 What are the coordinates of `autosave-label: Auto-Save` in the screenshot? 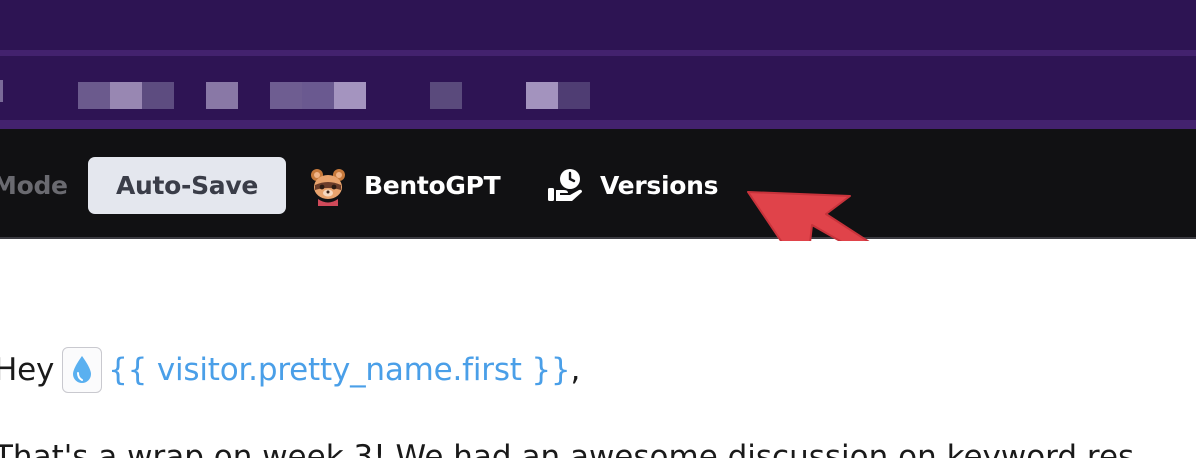 It's located at (187, 185).